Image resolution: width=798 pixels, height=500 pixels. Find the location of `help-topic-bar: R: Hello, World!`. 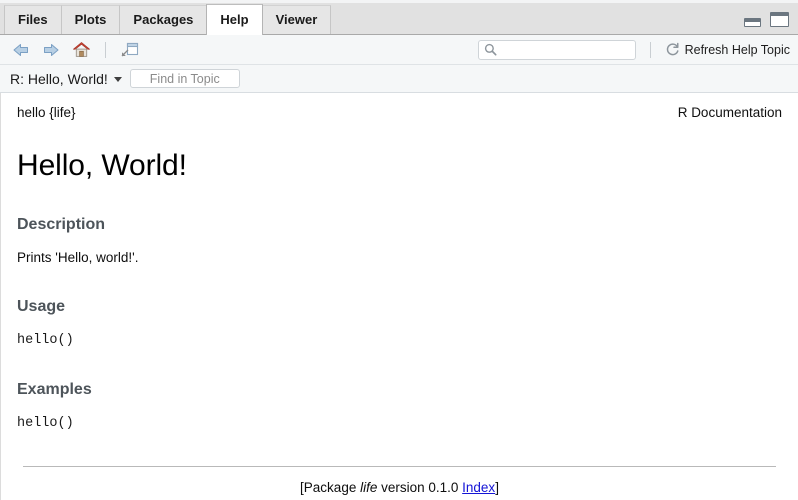

help-topic-bar: R: Hello, World! is located at coordinates (399, 79).